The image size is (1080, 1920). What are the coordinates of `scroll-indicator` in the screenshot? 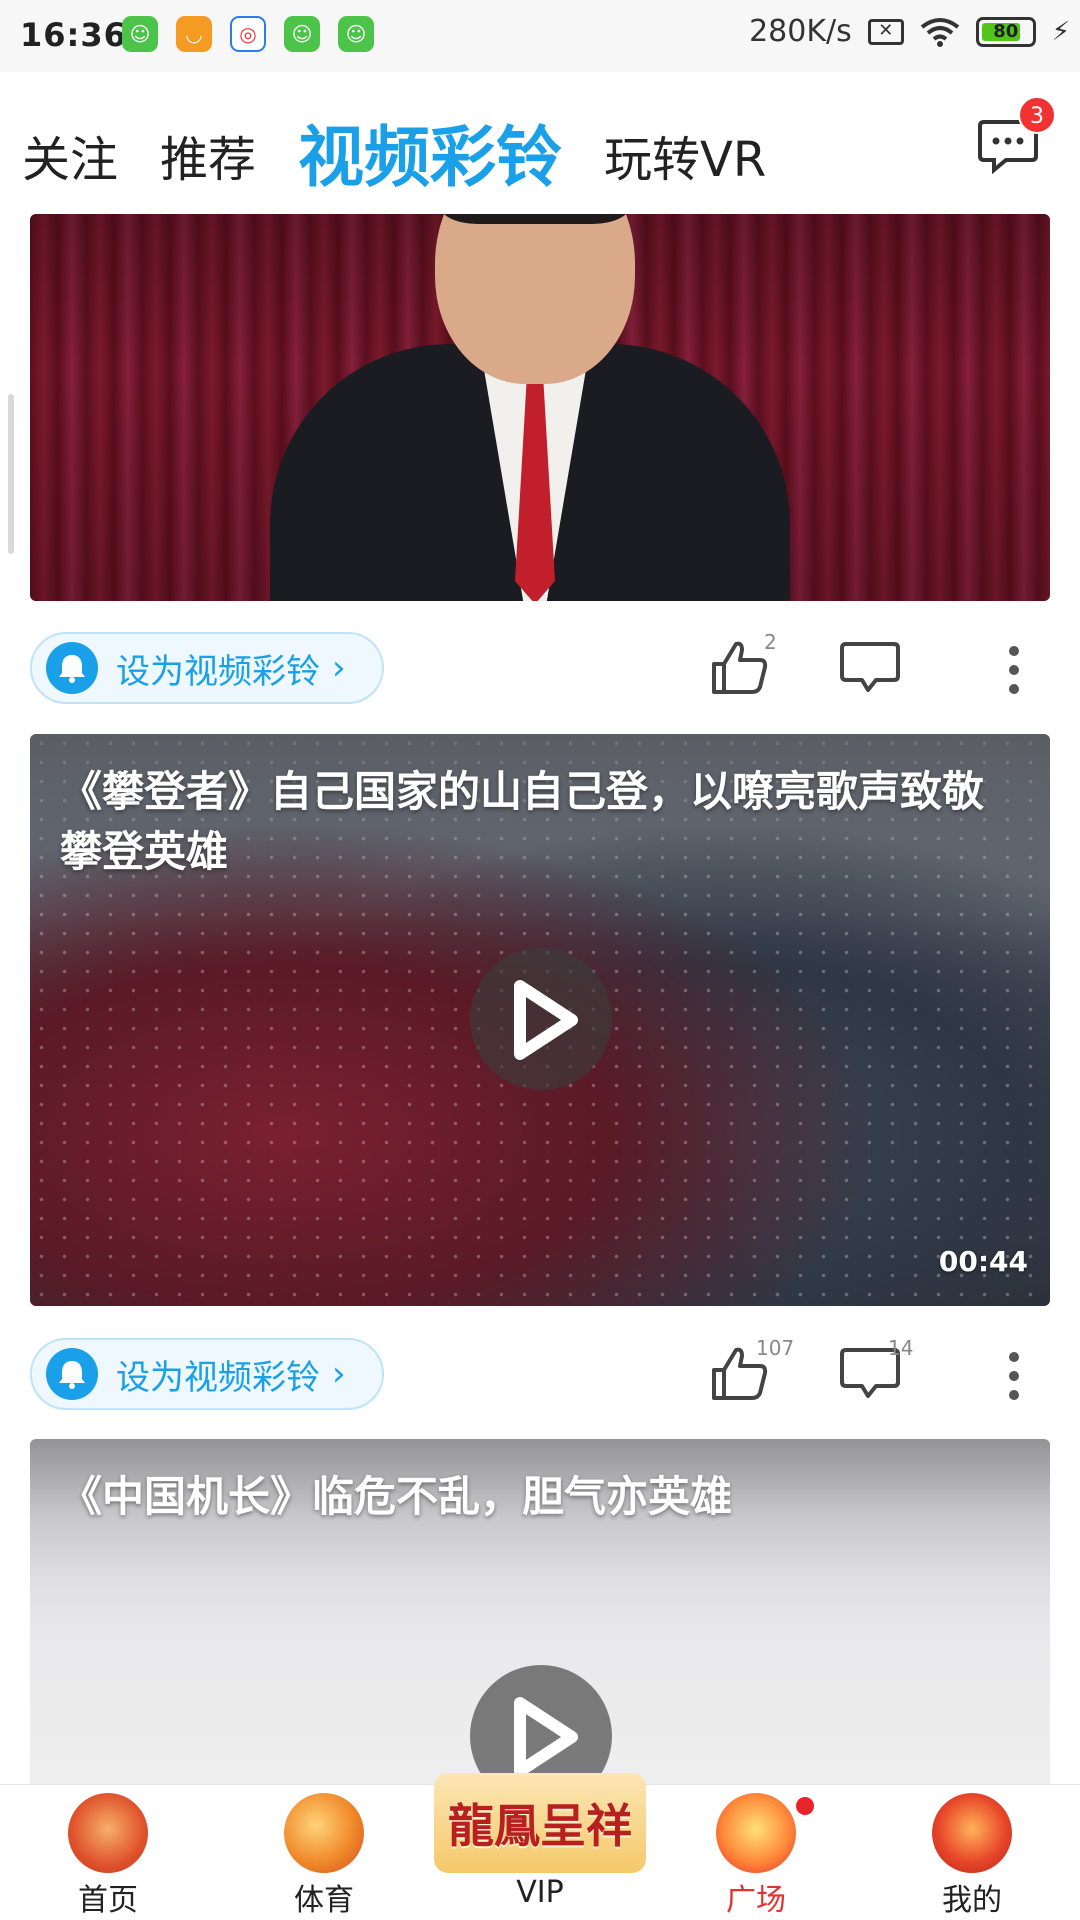 It's located at (11, 474).